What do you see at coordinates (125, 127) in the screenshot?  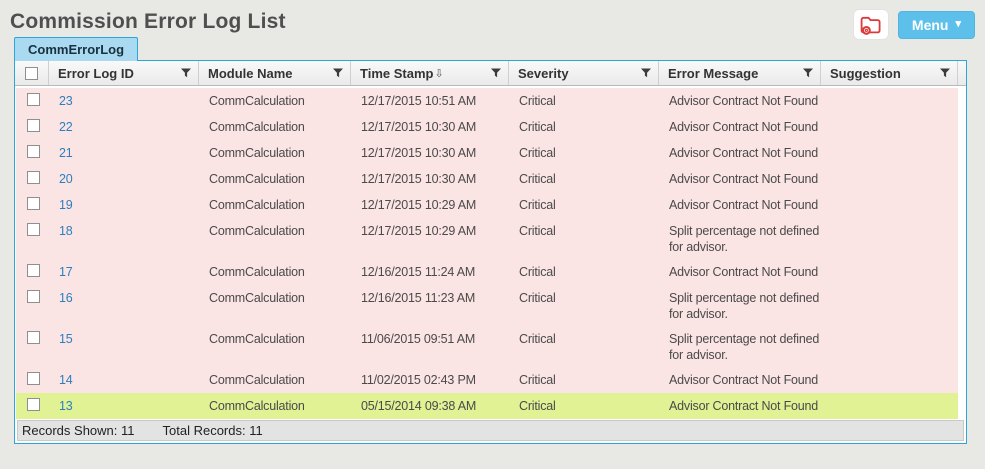 I see `error-log-id-cell: 22` at bounding box center [125, 127].